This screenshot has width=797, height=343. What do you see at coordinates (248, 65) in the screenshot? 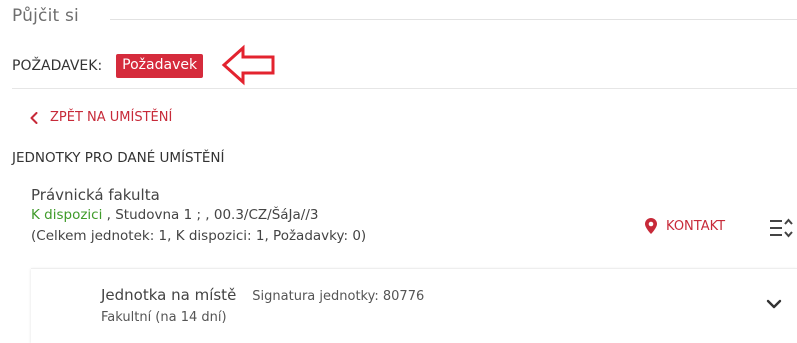
I see `arrow-left-outline-icon` at bounding box center [248, 65].